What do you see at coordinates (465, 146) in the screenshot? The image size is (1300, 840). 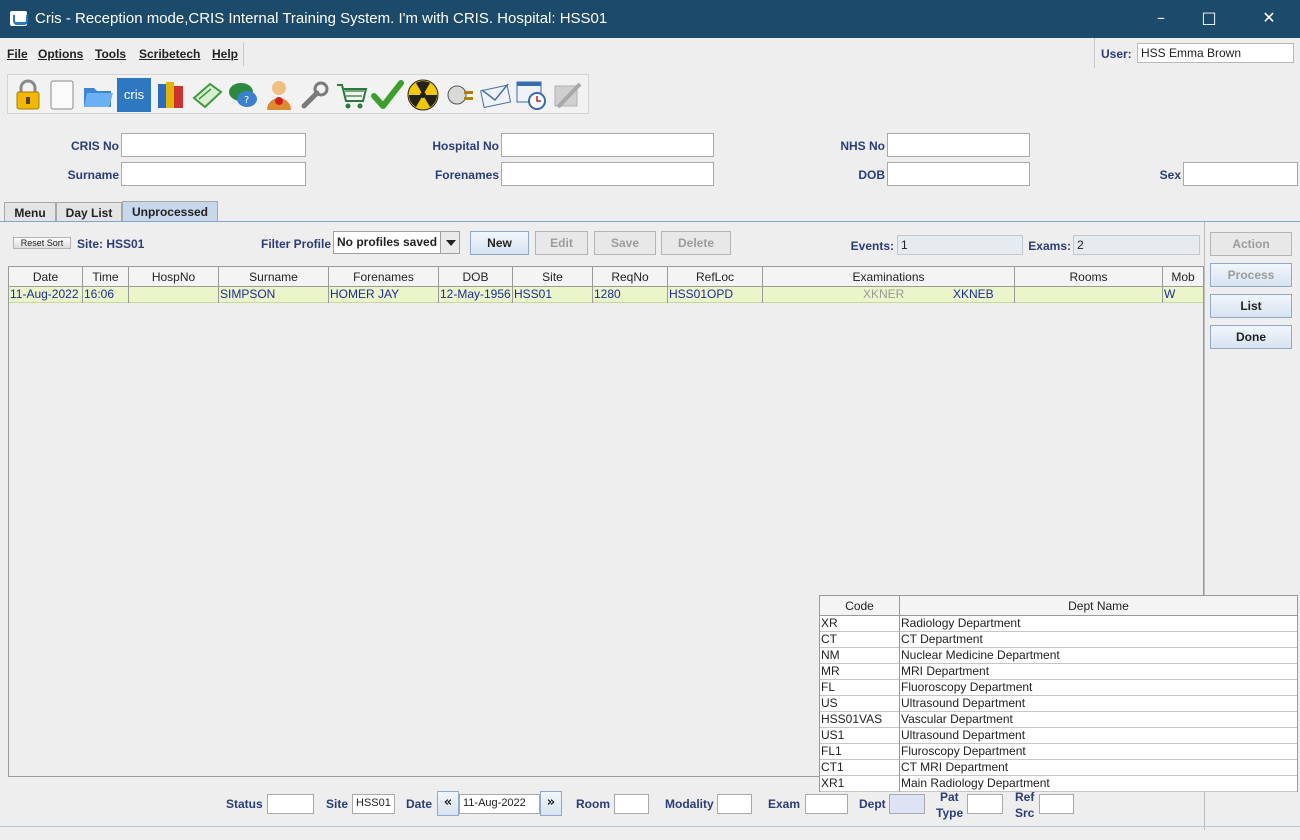 I see `hospital-no-label: Hospital No` at bounding box center [465, 146].